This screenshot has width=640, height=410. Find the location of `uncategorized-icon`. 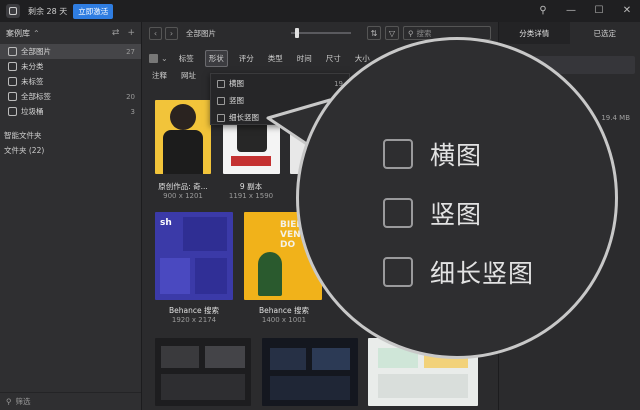

uncategorized-icon is located at coordinates (12, 66).